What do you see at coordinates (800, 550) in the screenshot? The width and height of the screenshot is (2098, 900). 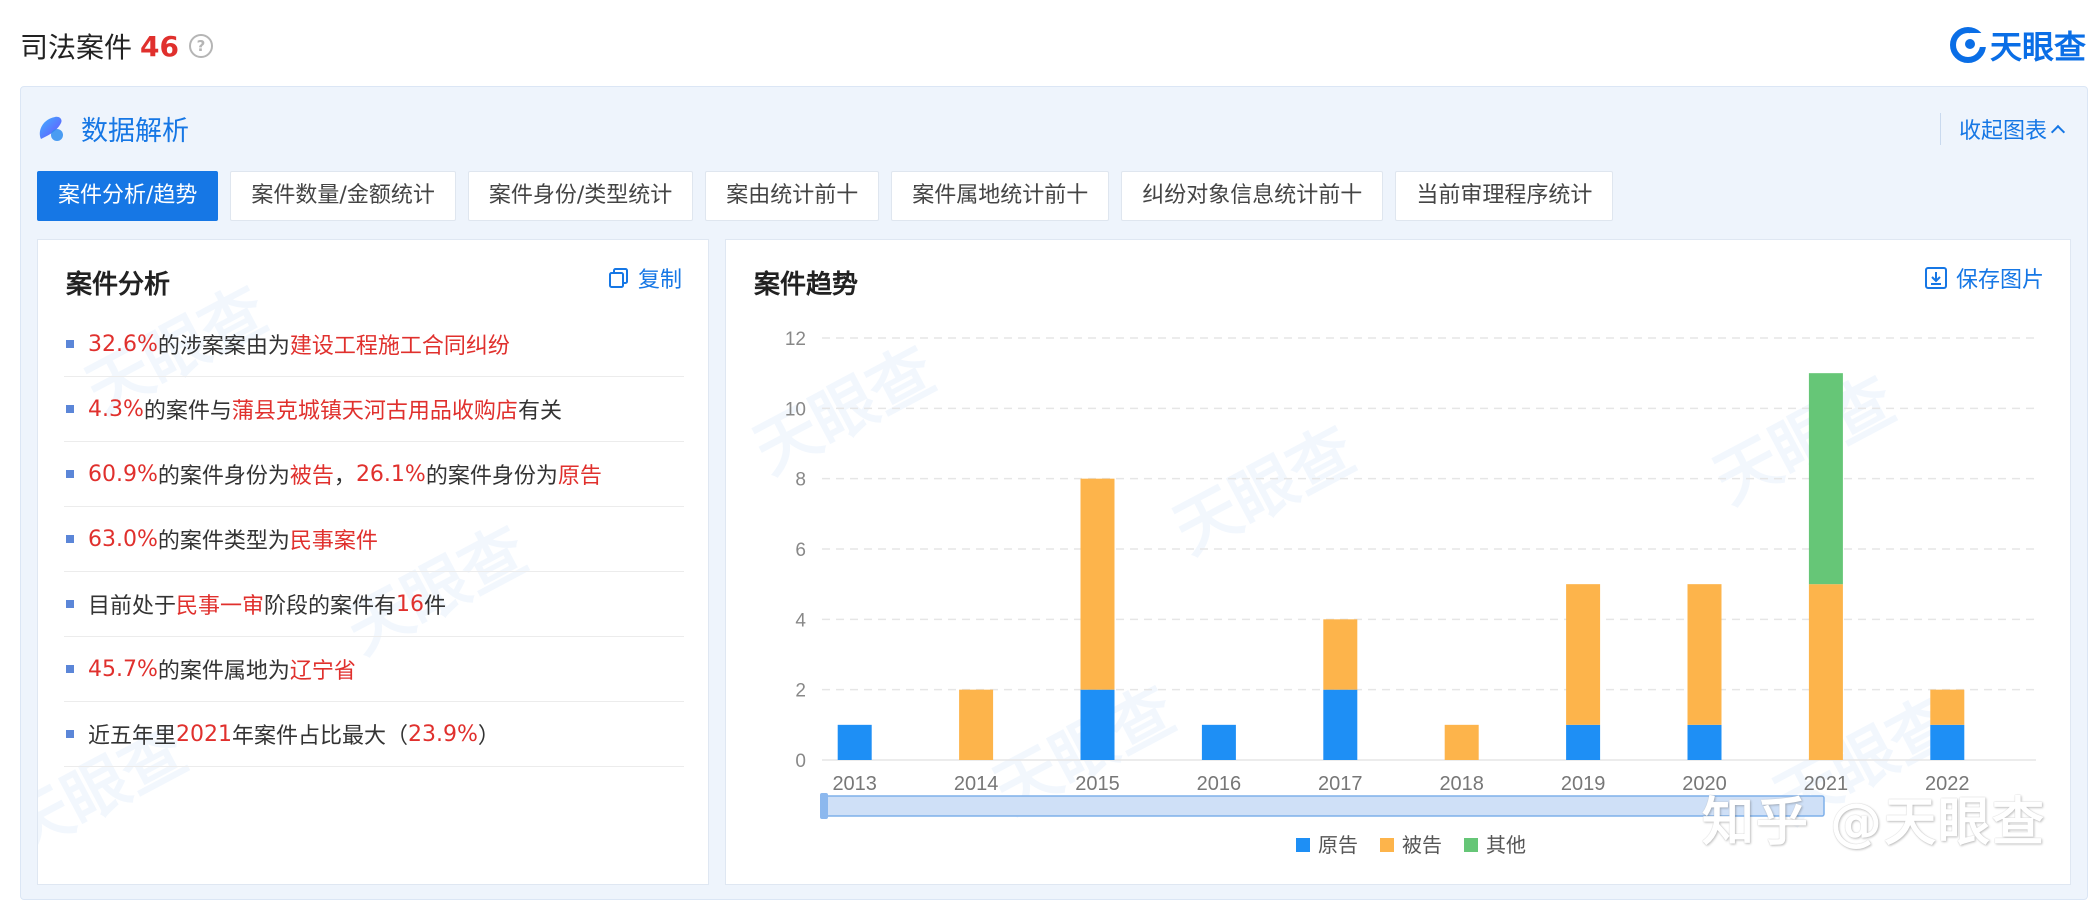 I see `y-tick-label: 6` at bounding box center [800, 550].